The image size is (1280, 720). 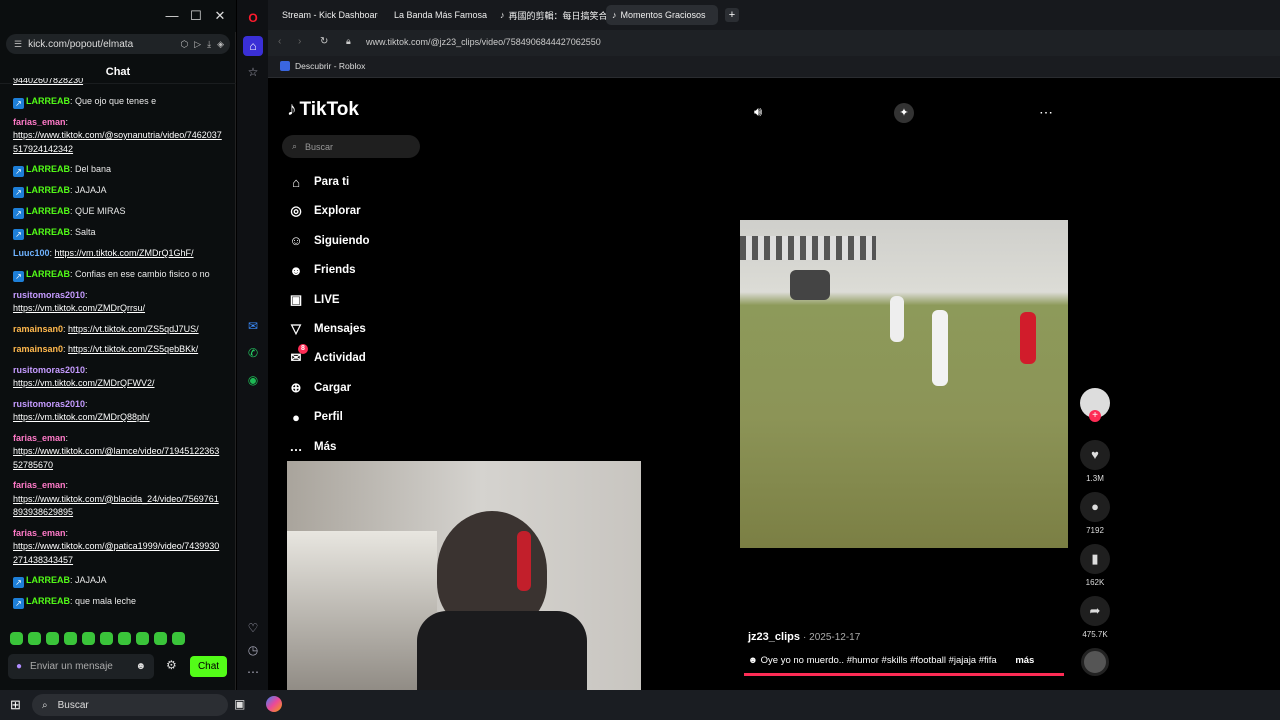 What do you see at coordinates (253, 46) in the screenshot?
I see `home-icon: ⌂` at bounding box center [253, 46].